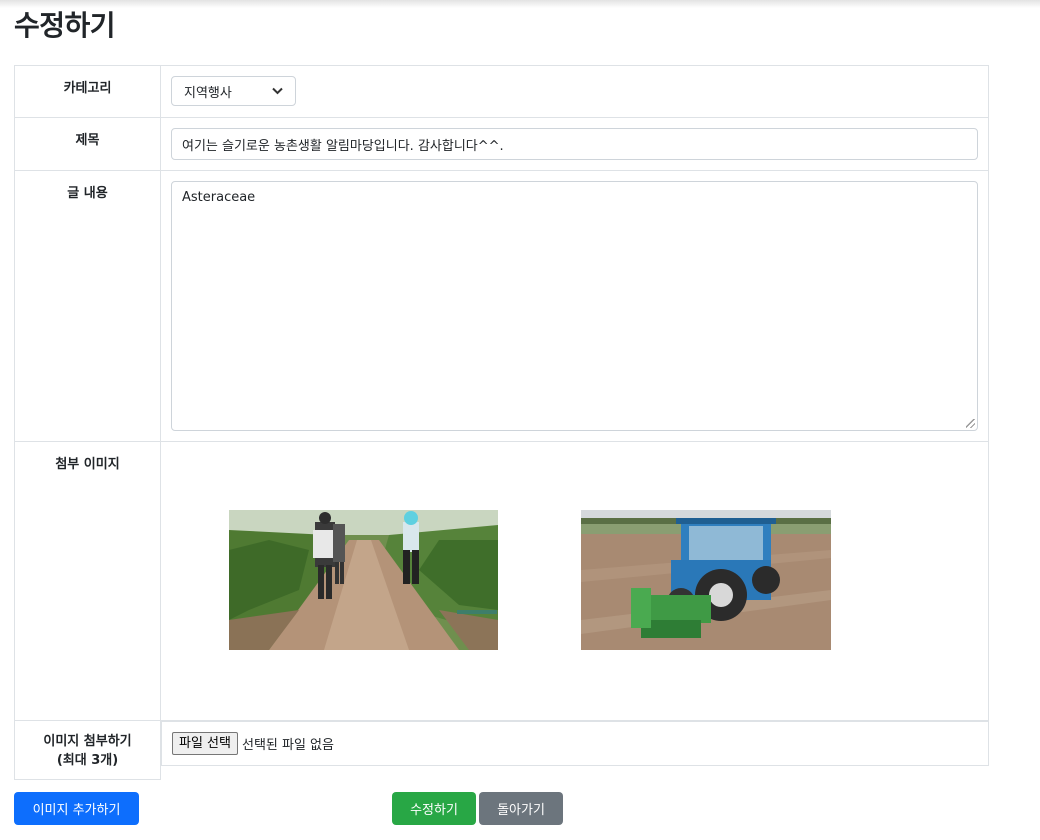 Image resolution: width=1040 pixels, height=840 pixels. I want to click on top-shadow, so click(520, 4).